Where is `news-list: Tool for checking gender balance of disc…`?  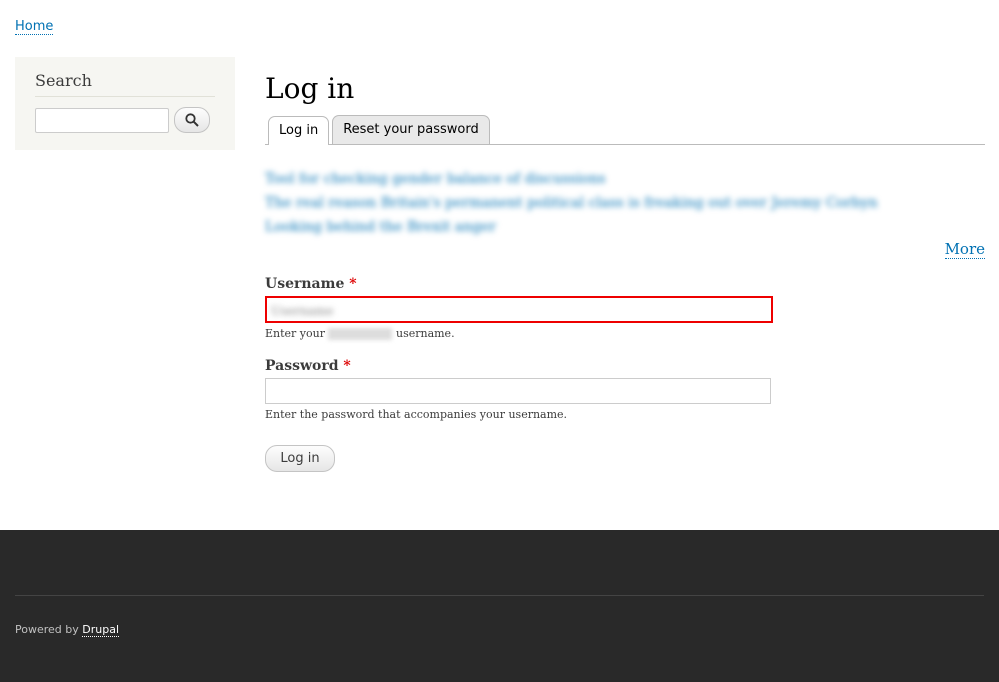
news-list: Tool for checking gender balance of disc… is located at coordinates (625, 203).